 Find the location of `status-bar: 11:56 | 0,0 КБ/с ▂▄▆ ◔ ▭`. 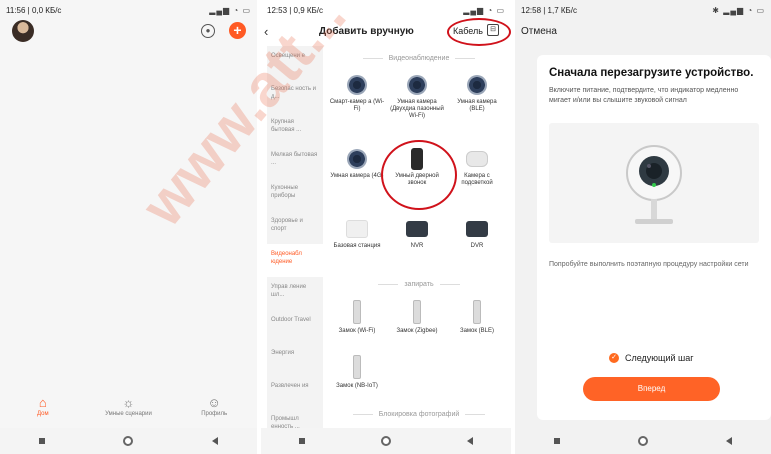

status-bar: 11:56 | 0,0 КБ/с ▂▄▆ ◔ ▭ is located at coordinates (128, 10).